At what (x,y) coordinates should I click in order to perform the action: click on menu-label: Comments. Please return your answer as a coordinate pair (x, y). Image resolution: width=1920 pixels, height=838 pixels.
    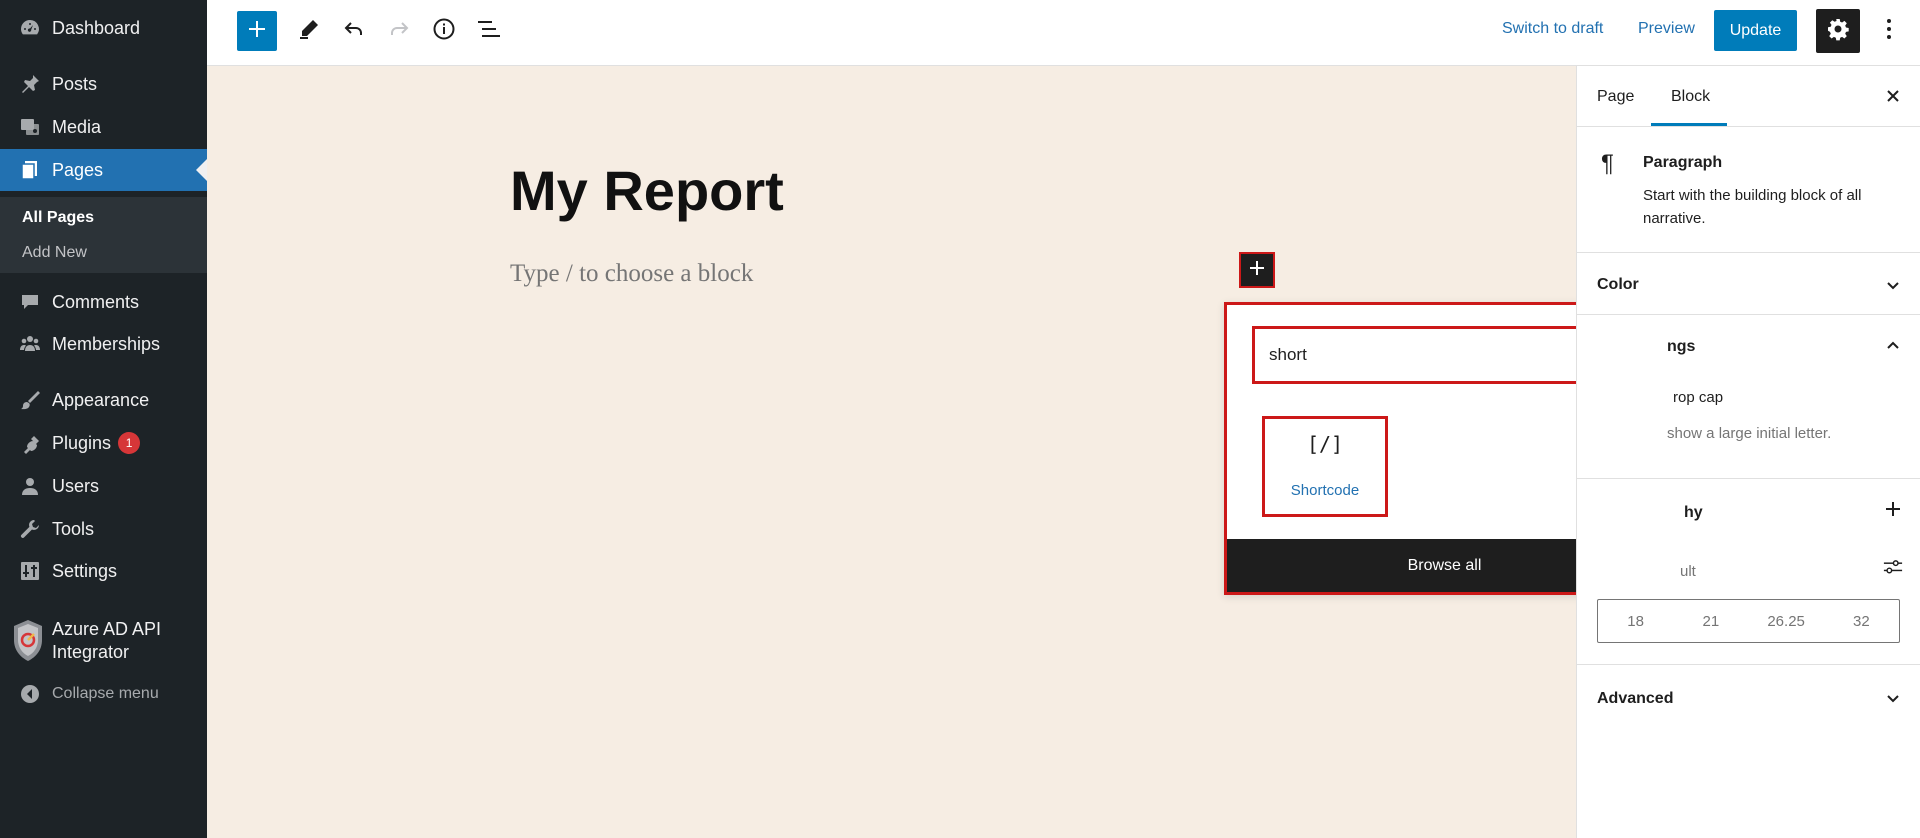
    Looking at the image, I should click on (96, 301).